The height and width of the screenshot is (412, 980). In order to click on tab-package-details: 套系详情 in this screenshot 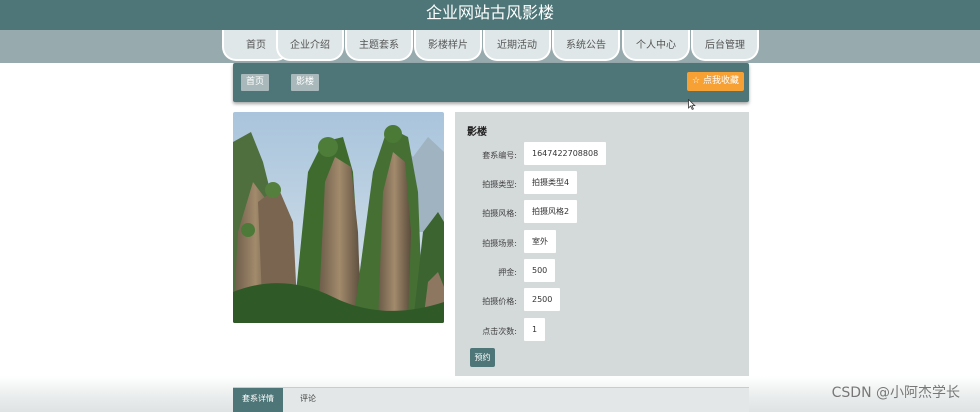, I will do `click(258, 400)`.